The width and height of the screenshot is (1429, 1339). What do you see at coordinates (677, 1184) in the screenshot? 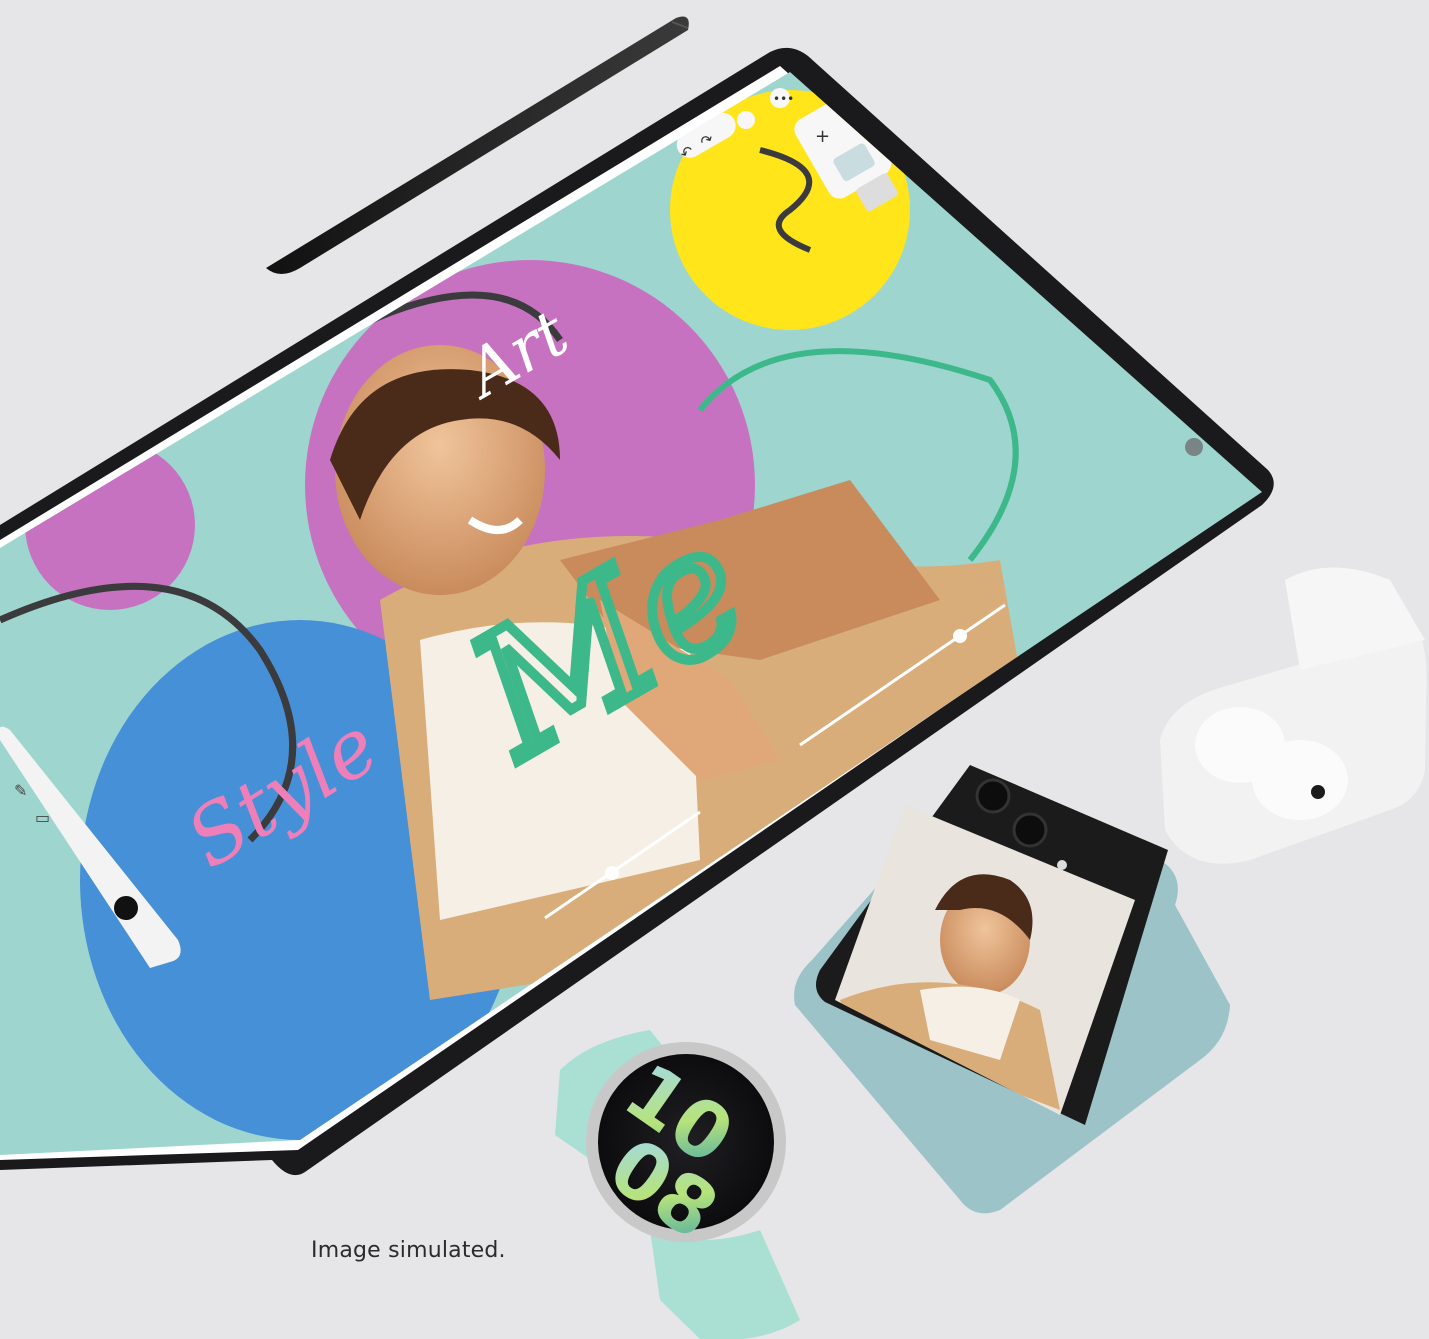
I see `smartwatch: 10 08` at bounding box center [677, 1184].